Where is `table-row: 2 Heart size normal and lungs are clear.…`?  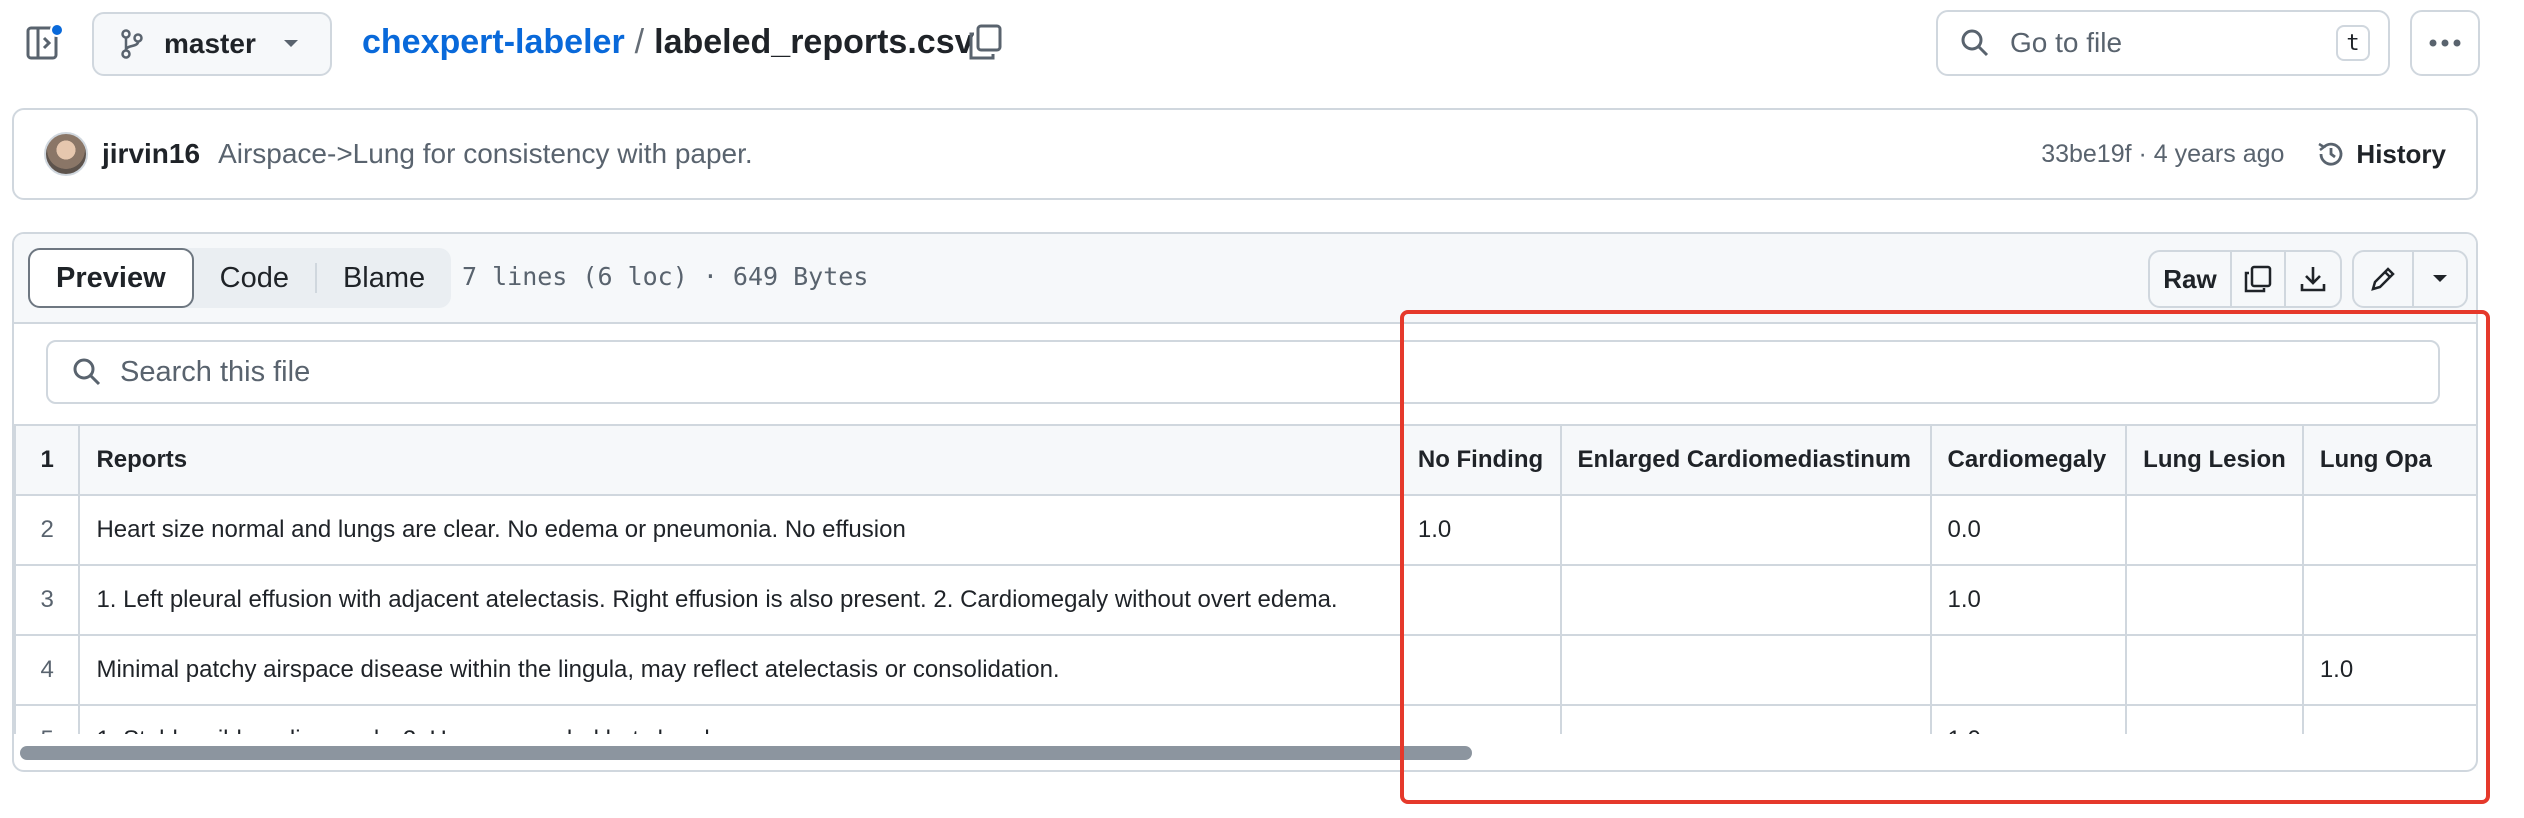 table-row: 2 Heart size normal and lungs are clear.… is located at coordinates (1245, 530).